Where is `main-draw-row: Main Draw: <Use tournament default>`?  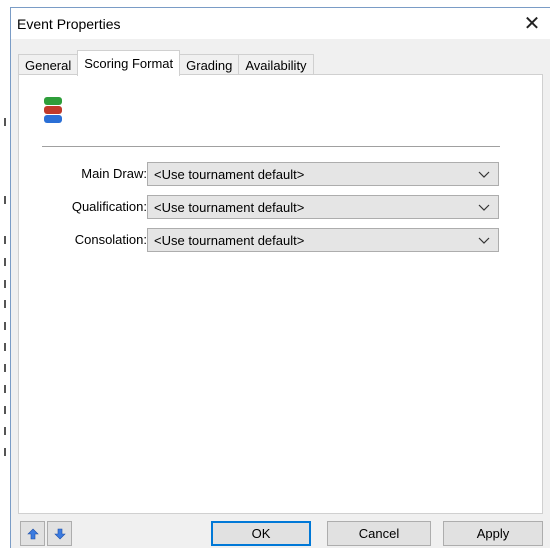 main-draw-row: Main Draw: <Use tournament default> is located at coordinates (281, 174).